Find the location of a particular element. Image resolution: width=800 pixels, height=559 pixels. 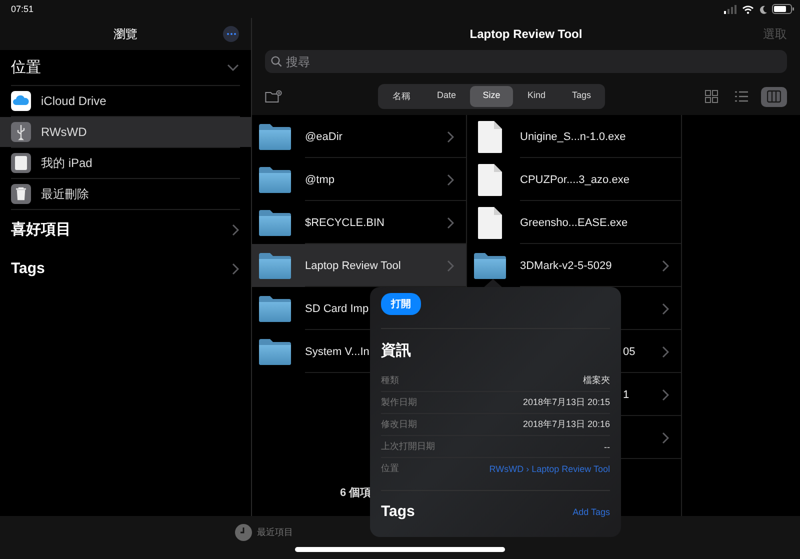

info-heading: 資訊 is located at coordinates (396, 350).